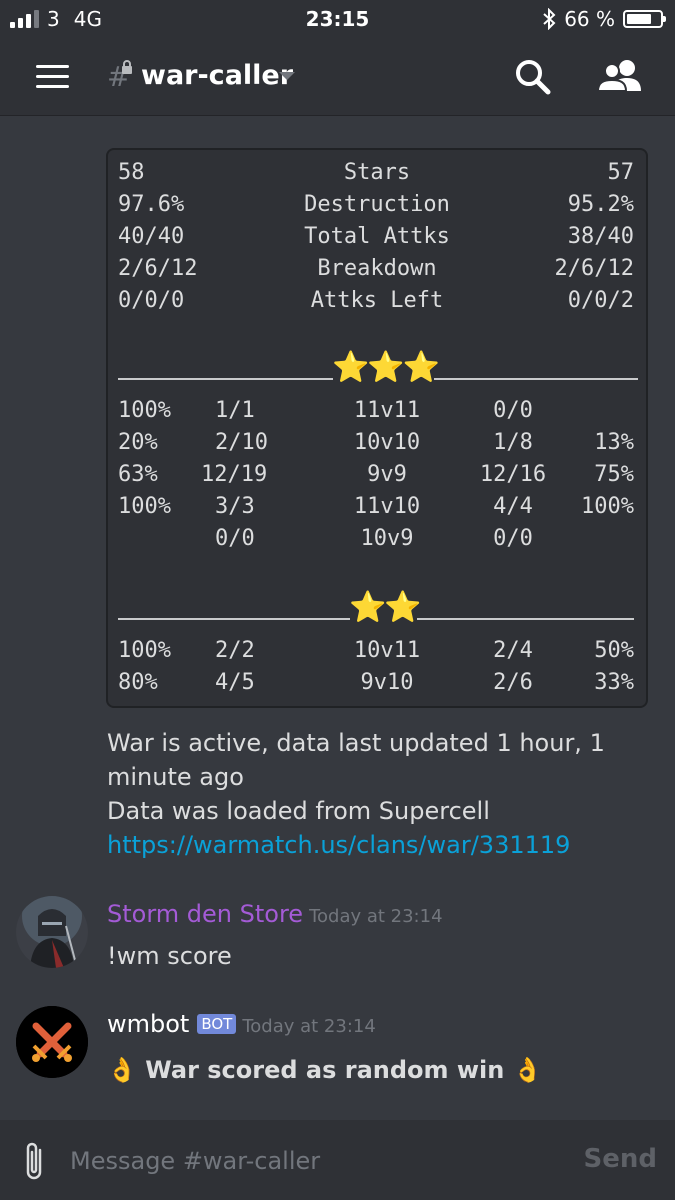 The image size is (675, 1200). What do you see at coordinates (533, 77) in the screenshot?
I see `search-icon` at bounding box center [533, 77].